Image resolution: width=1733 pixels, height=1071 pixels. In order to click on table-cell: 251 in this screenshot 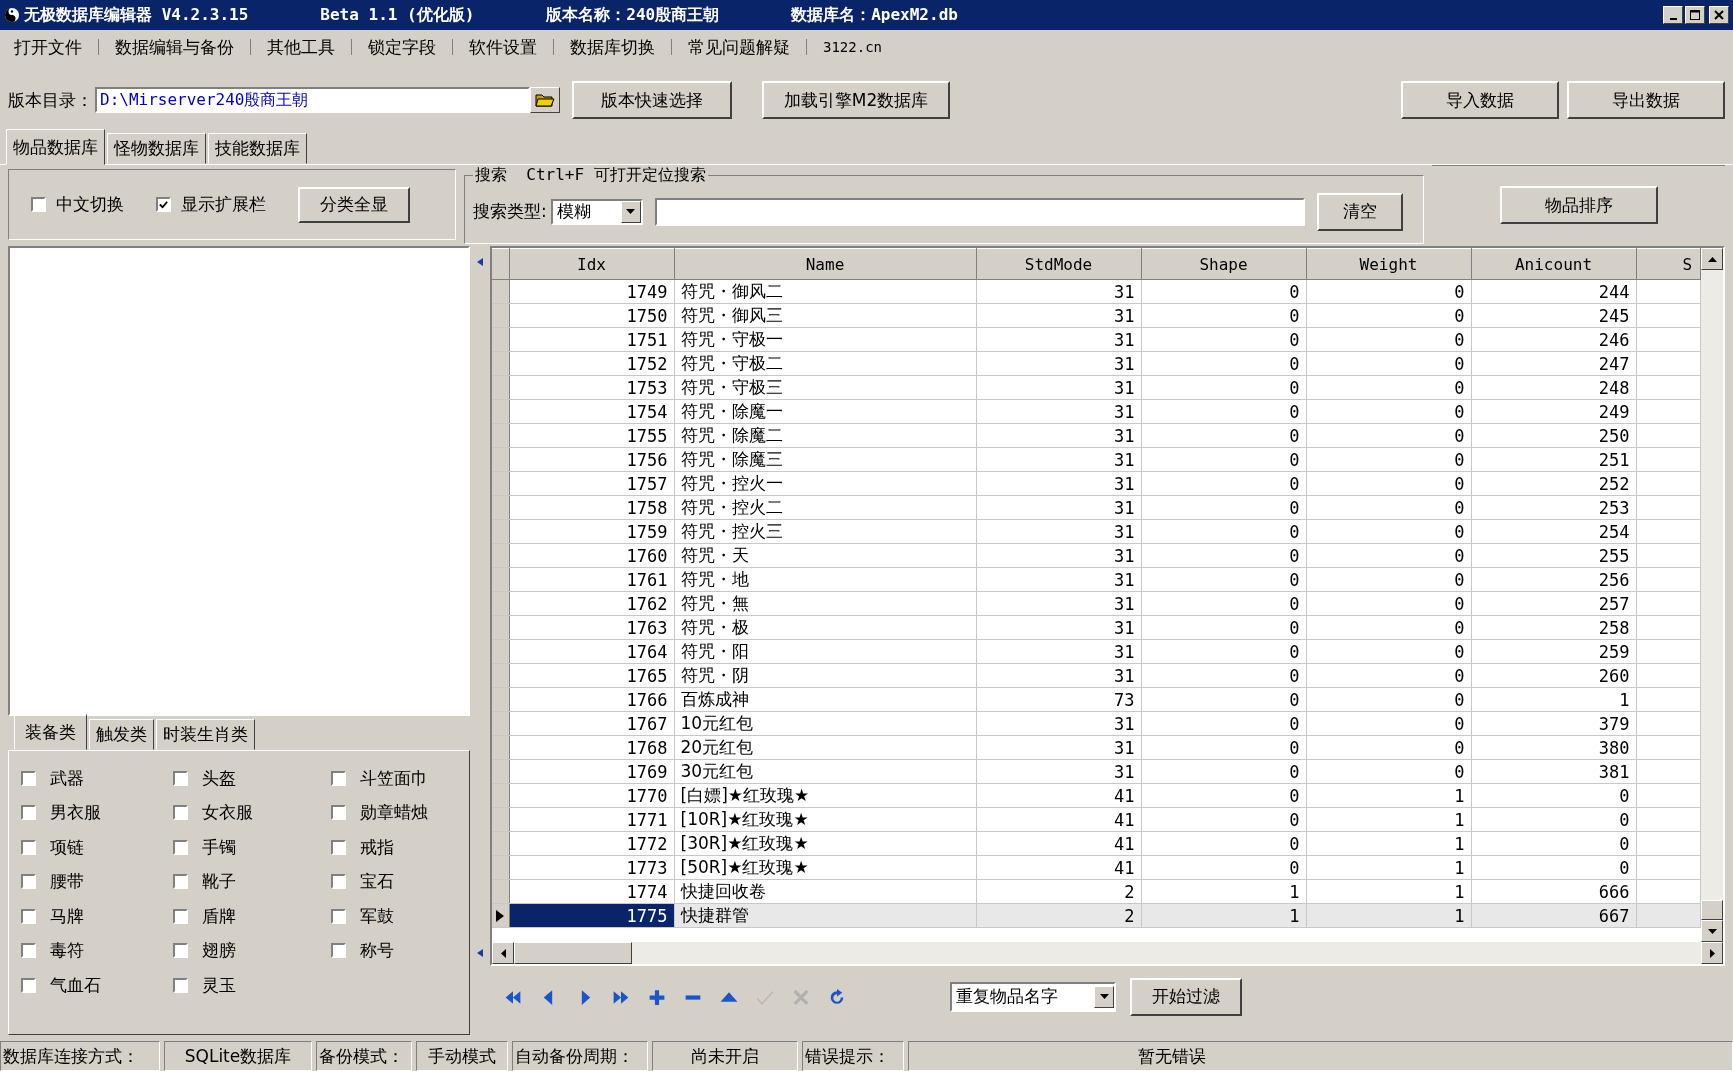, I will do `click(1553, 459)`.